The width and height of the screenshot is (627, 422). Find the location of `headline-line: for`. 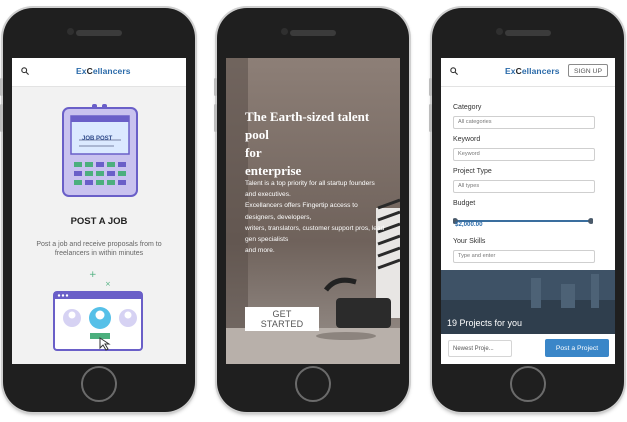

headline-line: for is located at coordinates (253, 152).